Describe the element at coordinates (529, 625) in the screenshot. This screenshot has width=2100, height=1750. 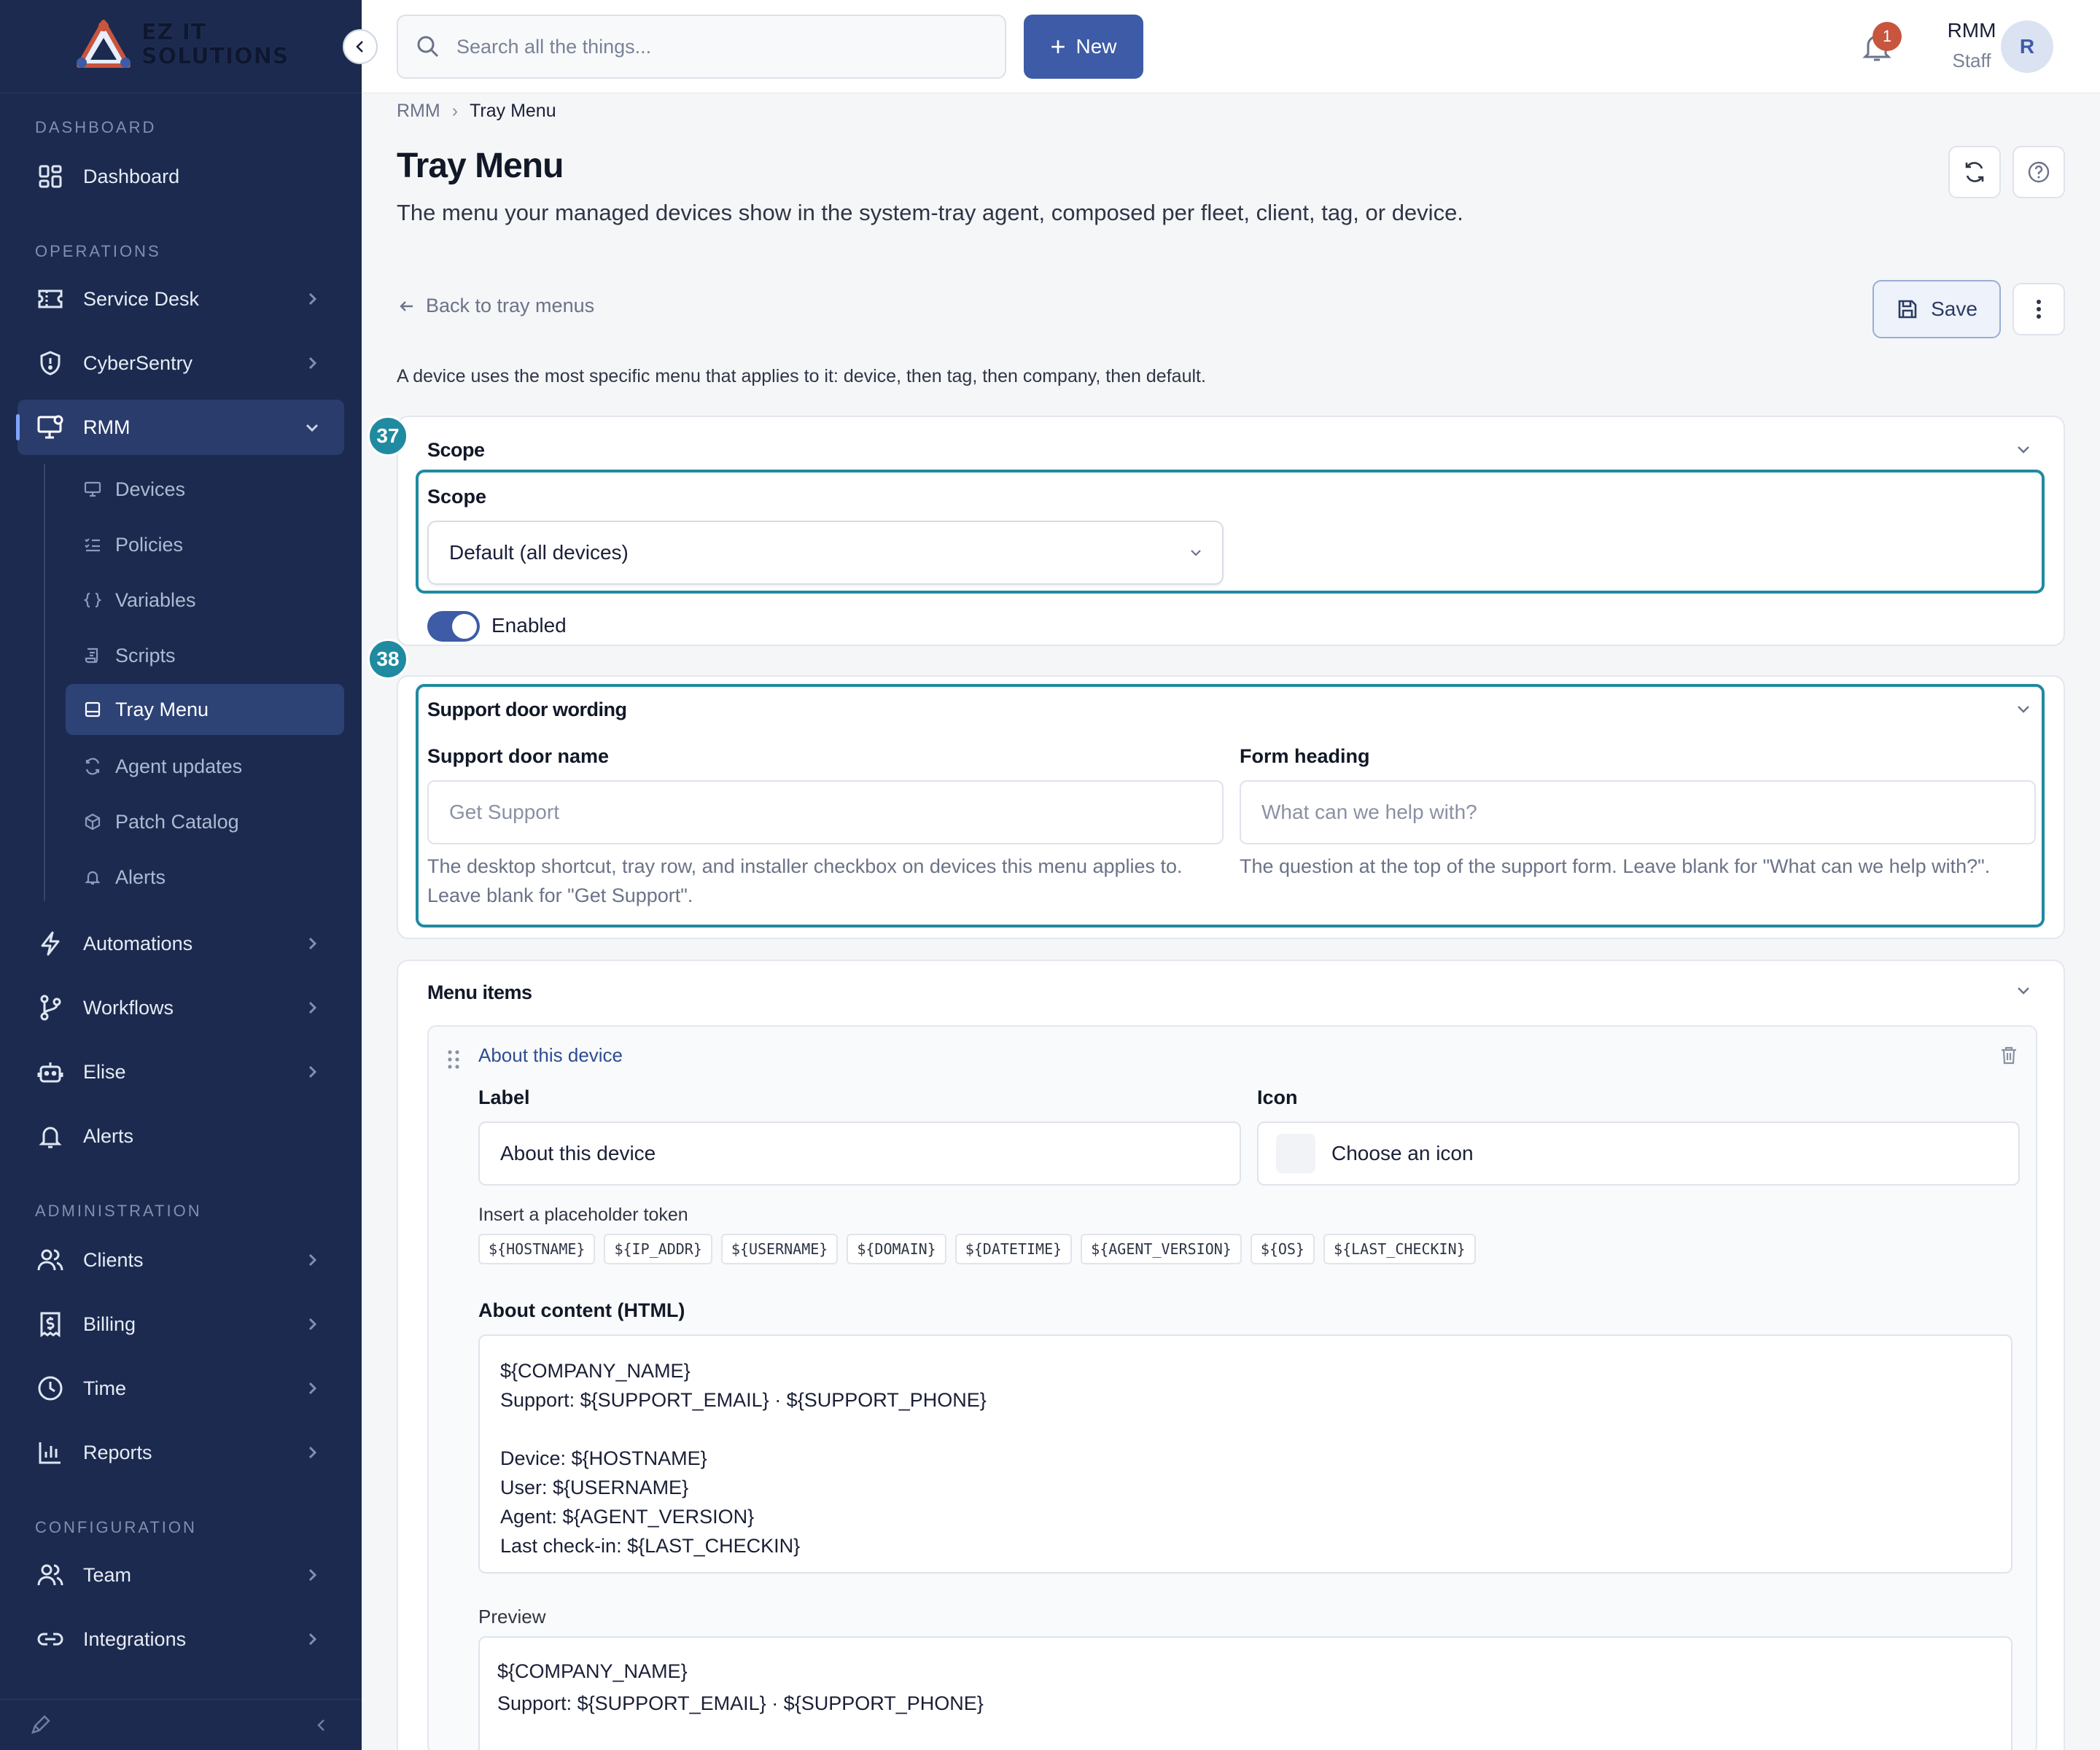
I see `enabled-label: Enabled` at that location.